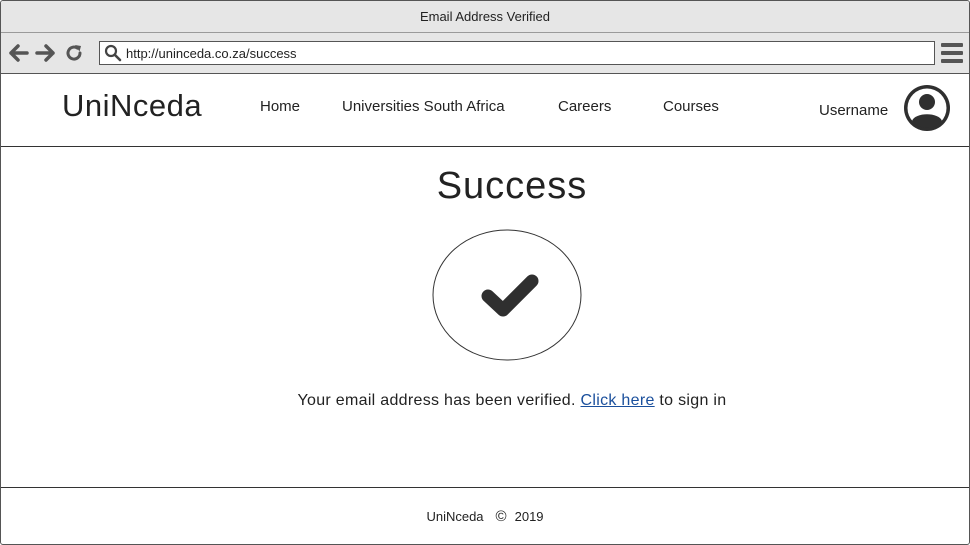 Image resolution: width=970 pixels, height=545 pixels. Describe the element at coordinates (485, 516) in the screenshot. I see `site-footer: UniNceda © 2019` at that location.